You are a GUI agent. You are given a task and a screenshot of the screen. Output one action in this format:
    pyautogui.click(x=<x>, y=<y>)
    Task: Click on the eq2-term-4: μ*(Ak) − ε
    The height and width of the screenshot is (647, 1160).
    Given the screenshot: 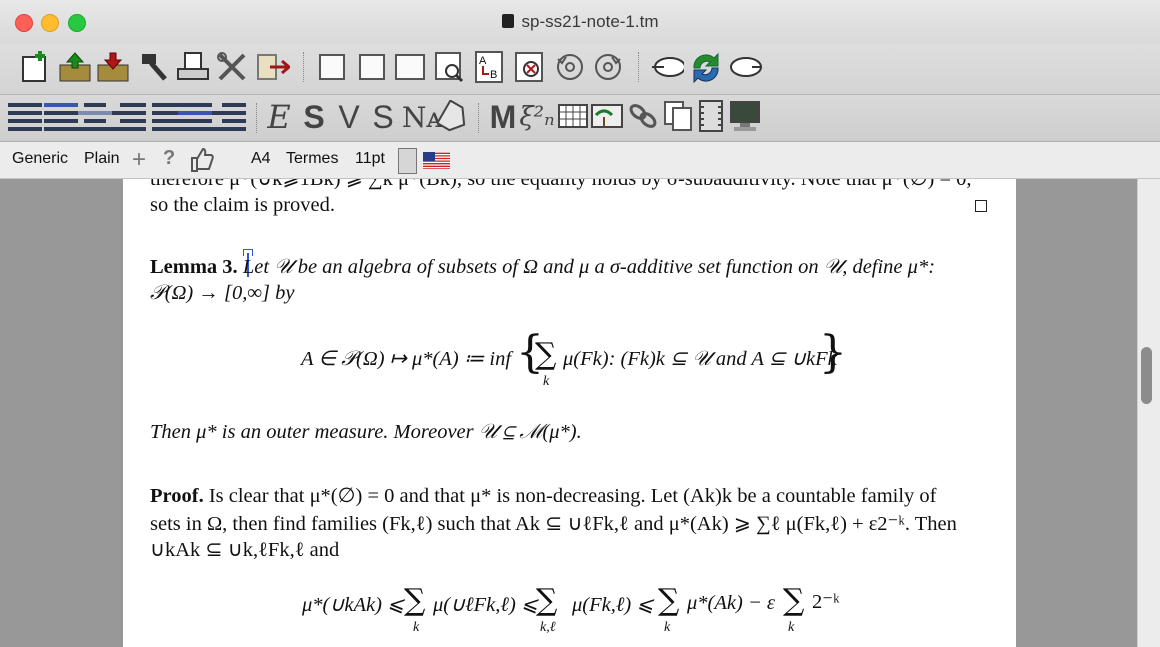 What is the action you would take?
    pyautogui.click(x=731, y=603)
    